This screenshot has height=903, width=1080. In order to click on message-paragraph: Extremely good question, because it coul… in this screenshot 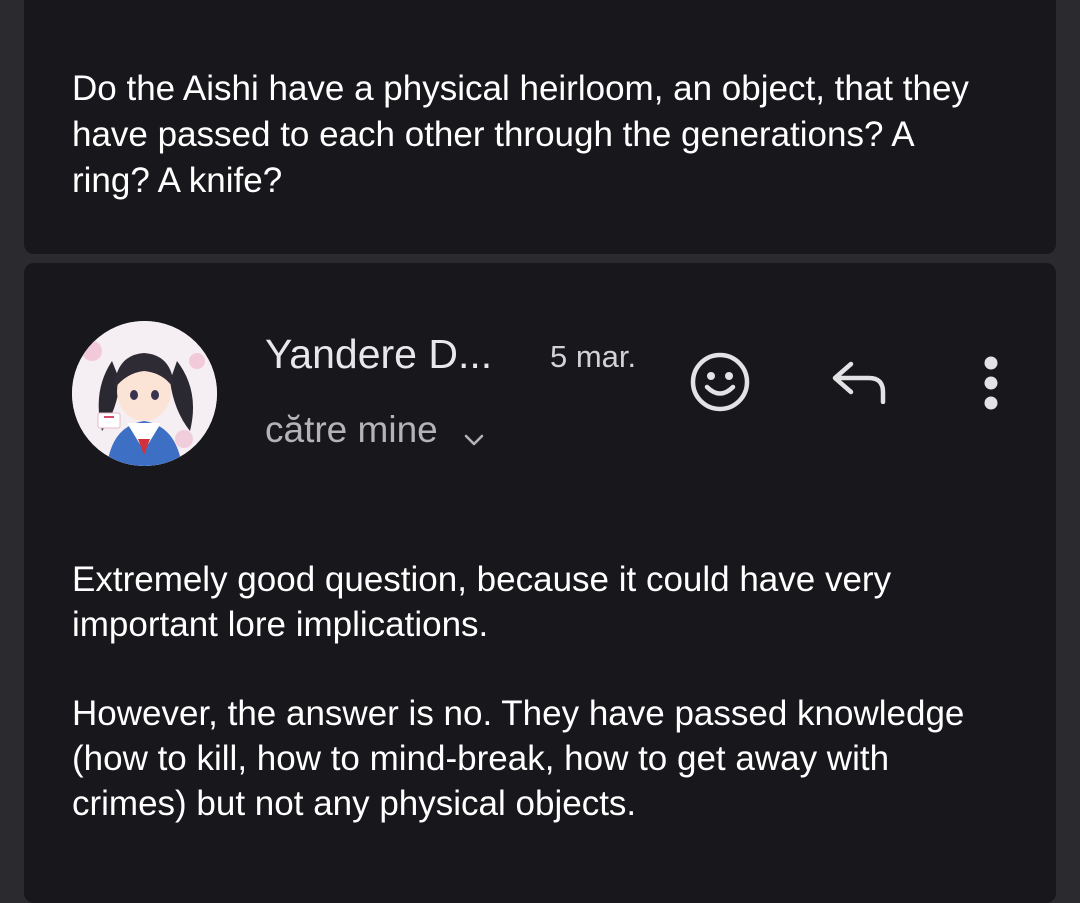, I will do `click(482, 602)`.